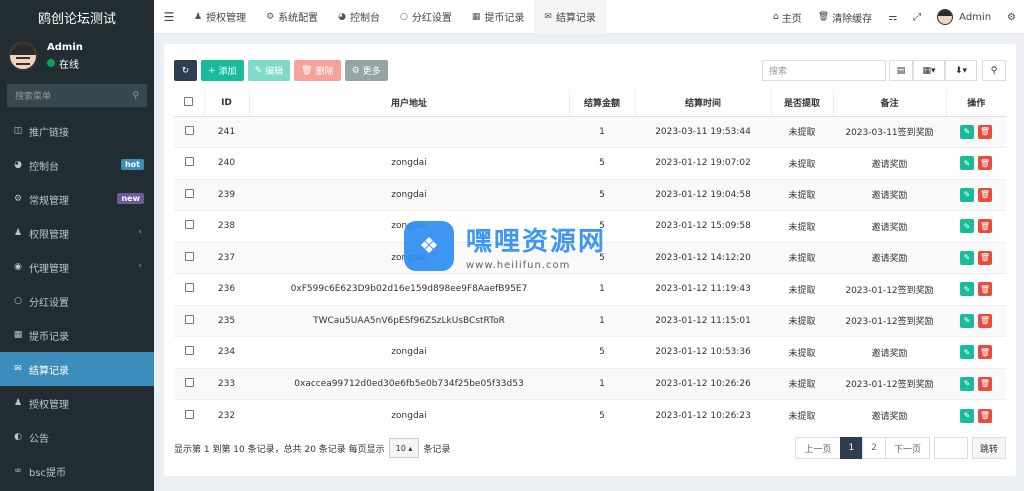 The width and height of the screenshot is (1024, 491). What do you see at coordinates (994, 70) in the screenshot?
I see `advanced-search-button: ⚲` at bounding box center [994, 70].